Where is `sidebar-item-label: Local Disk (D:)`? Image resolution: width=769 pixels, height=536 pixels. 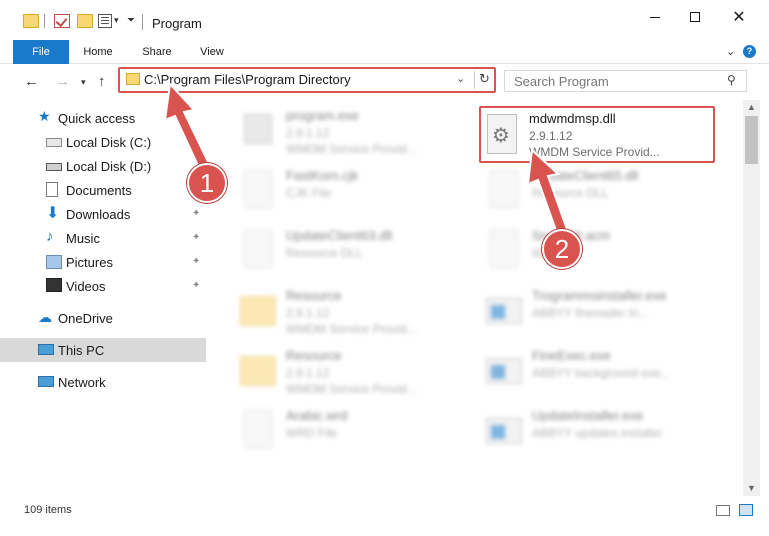
sidebar-item-label: Local Disk (D:) is located at coordinates (109, 166).